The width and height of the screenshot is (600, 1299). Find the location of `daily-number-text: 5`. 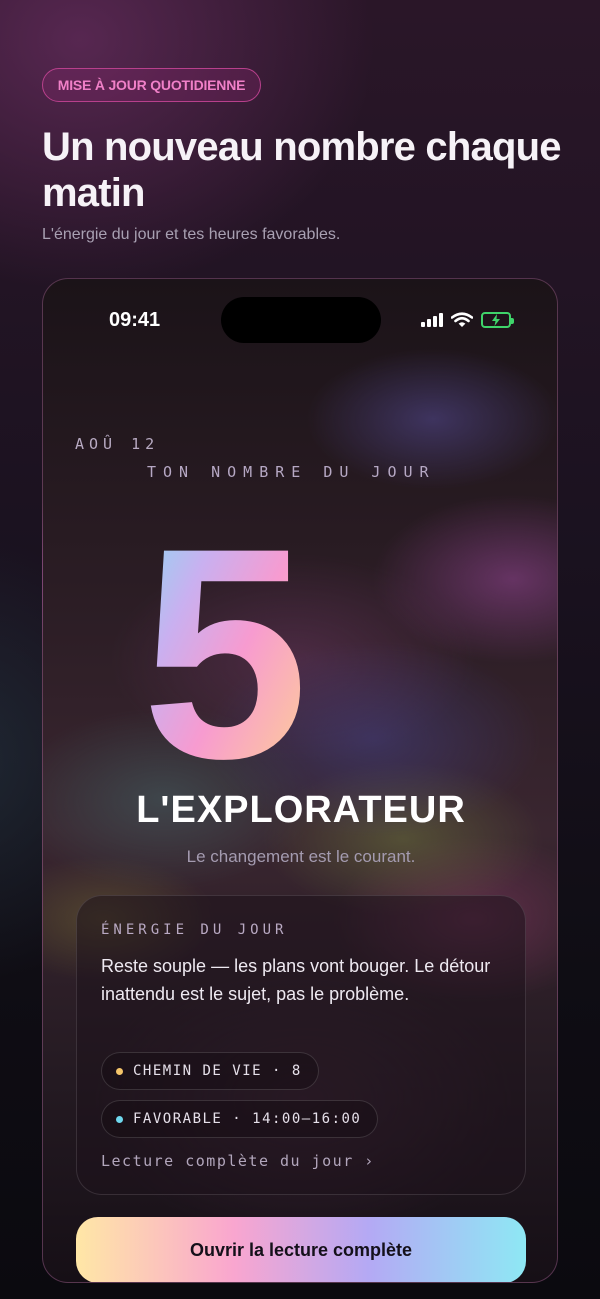

daily-number-text: 5 is located at coordinates (225, 664).